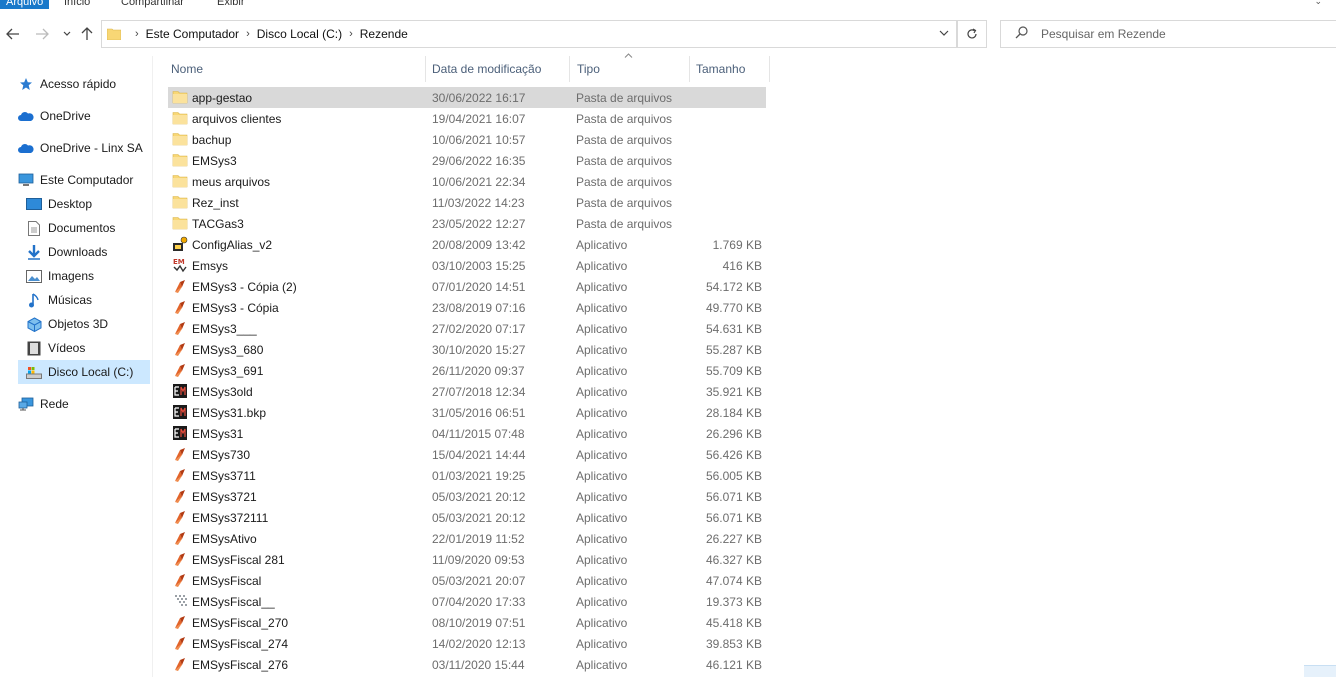 The height and width of the screenshot is (677, 1336). What do you see at coordinates (1168, 34) in the screenshot?
I see `search-input: Pesquisar em Rezende` at bounding box center [1168, 34].